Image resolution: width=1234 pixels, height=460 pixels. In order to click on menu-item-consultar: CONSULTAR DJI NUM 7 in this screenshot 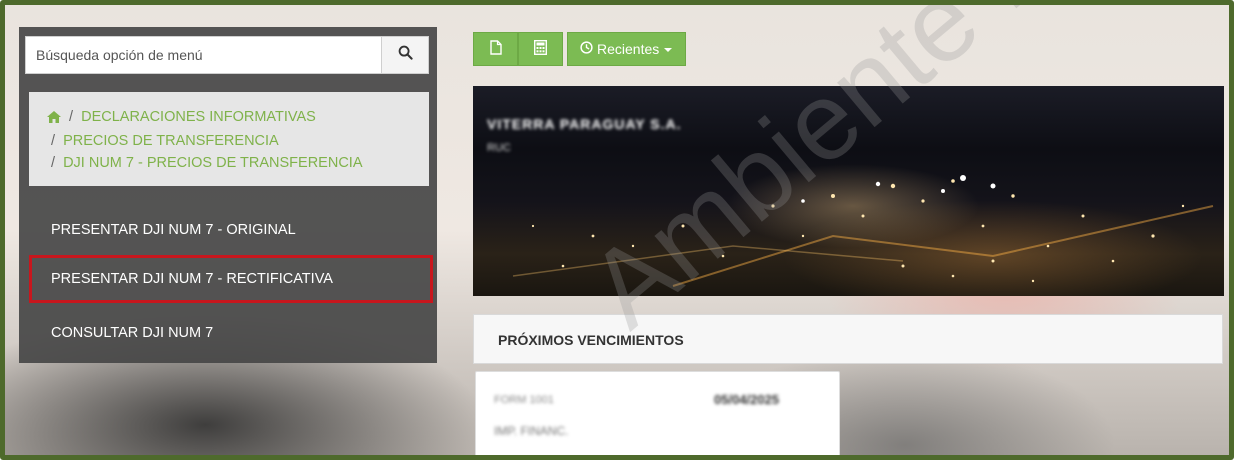, I will do `click(231, 333)`.